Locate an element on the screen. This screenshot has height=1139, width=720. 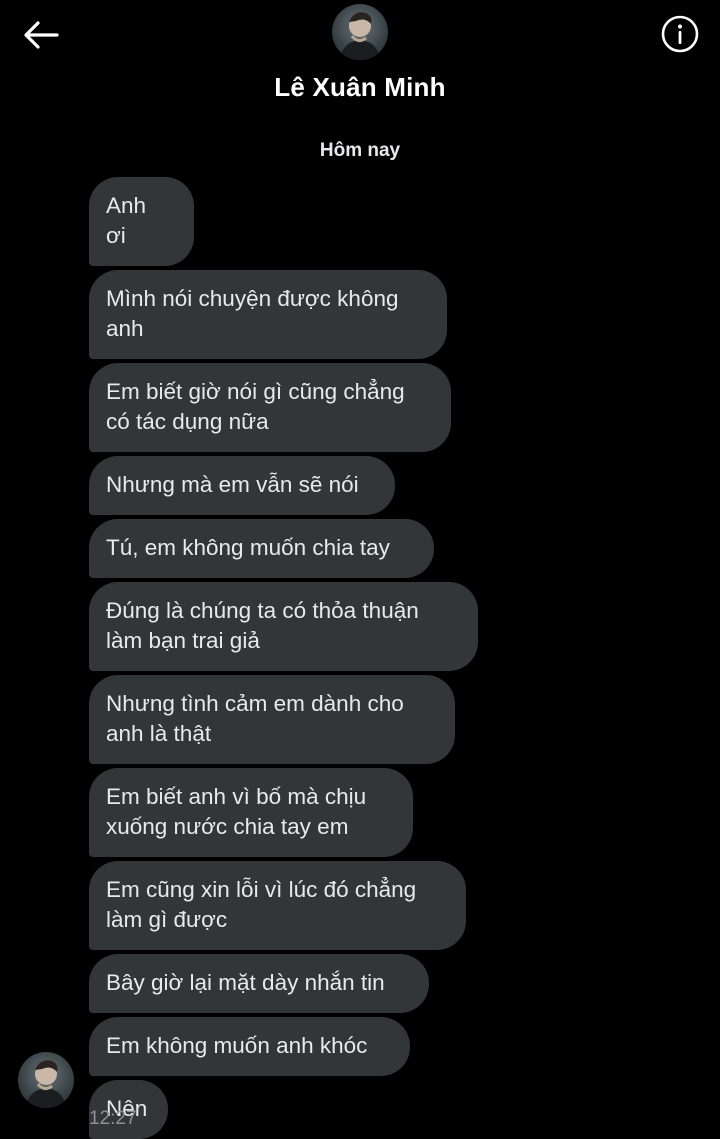
date-separator: Hôm nay is located at coordinates (360, 150).